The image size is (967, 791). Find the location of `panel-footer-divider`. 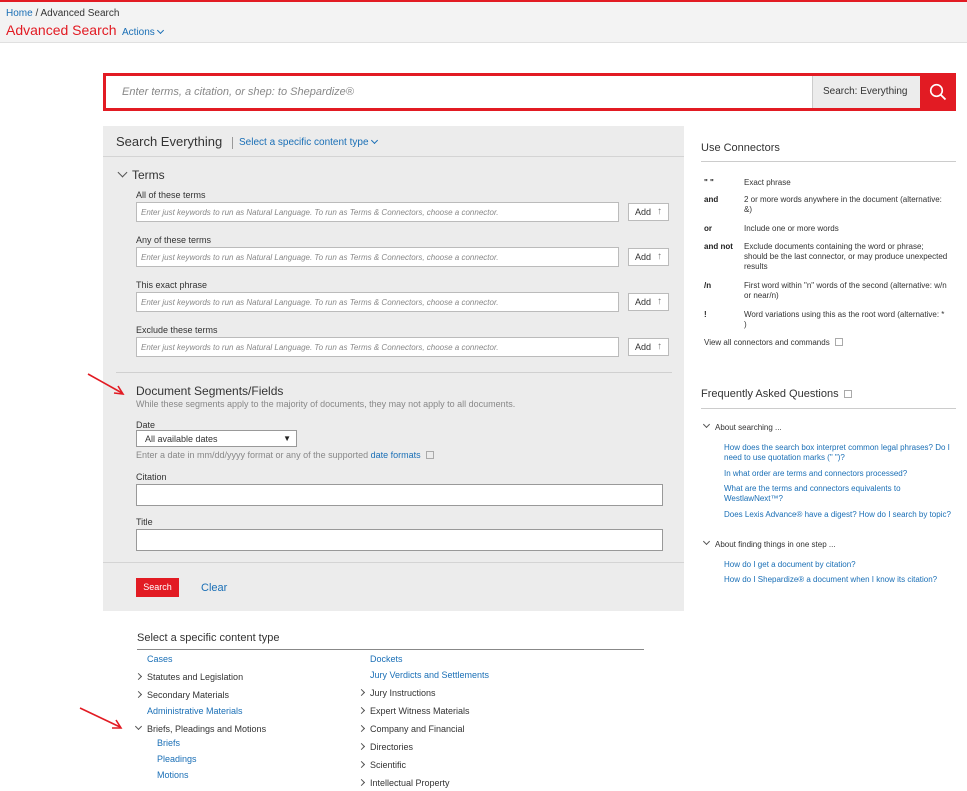

panel-footer-divider is located at coordinates (393, 562).